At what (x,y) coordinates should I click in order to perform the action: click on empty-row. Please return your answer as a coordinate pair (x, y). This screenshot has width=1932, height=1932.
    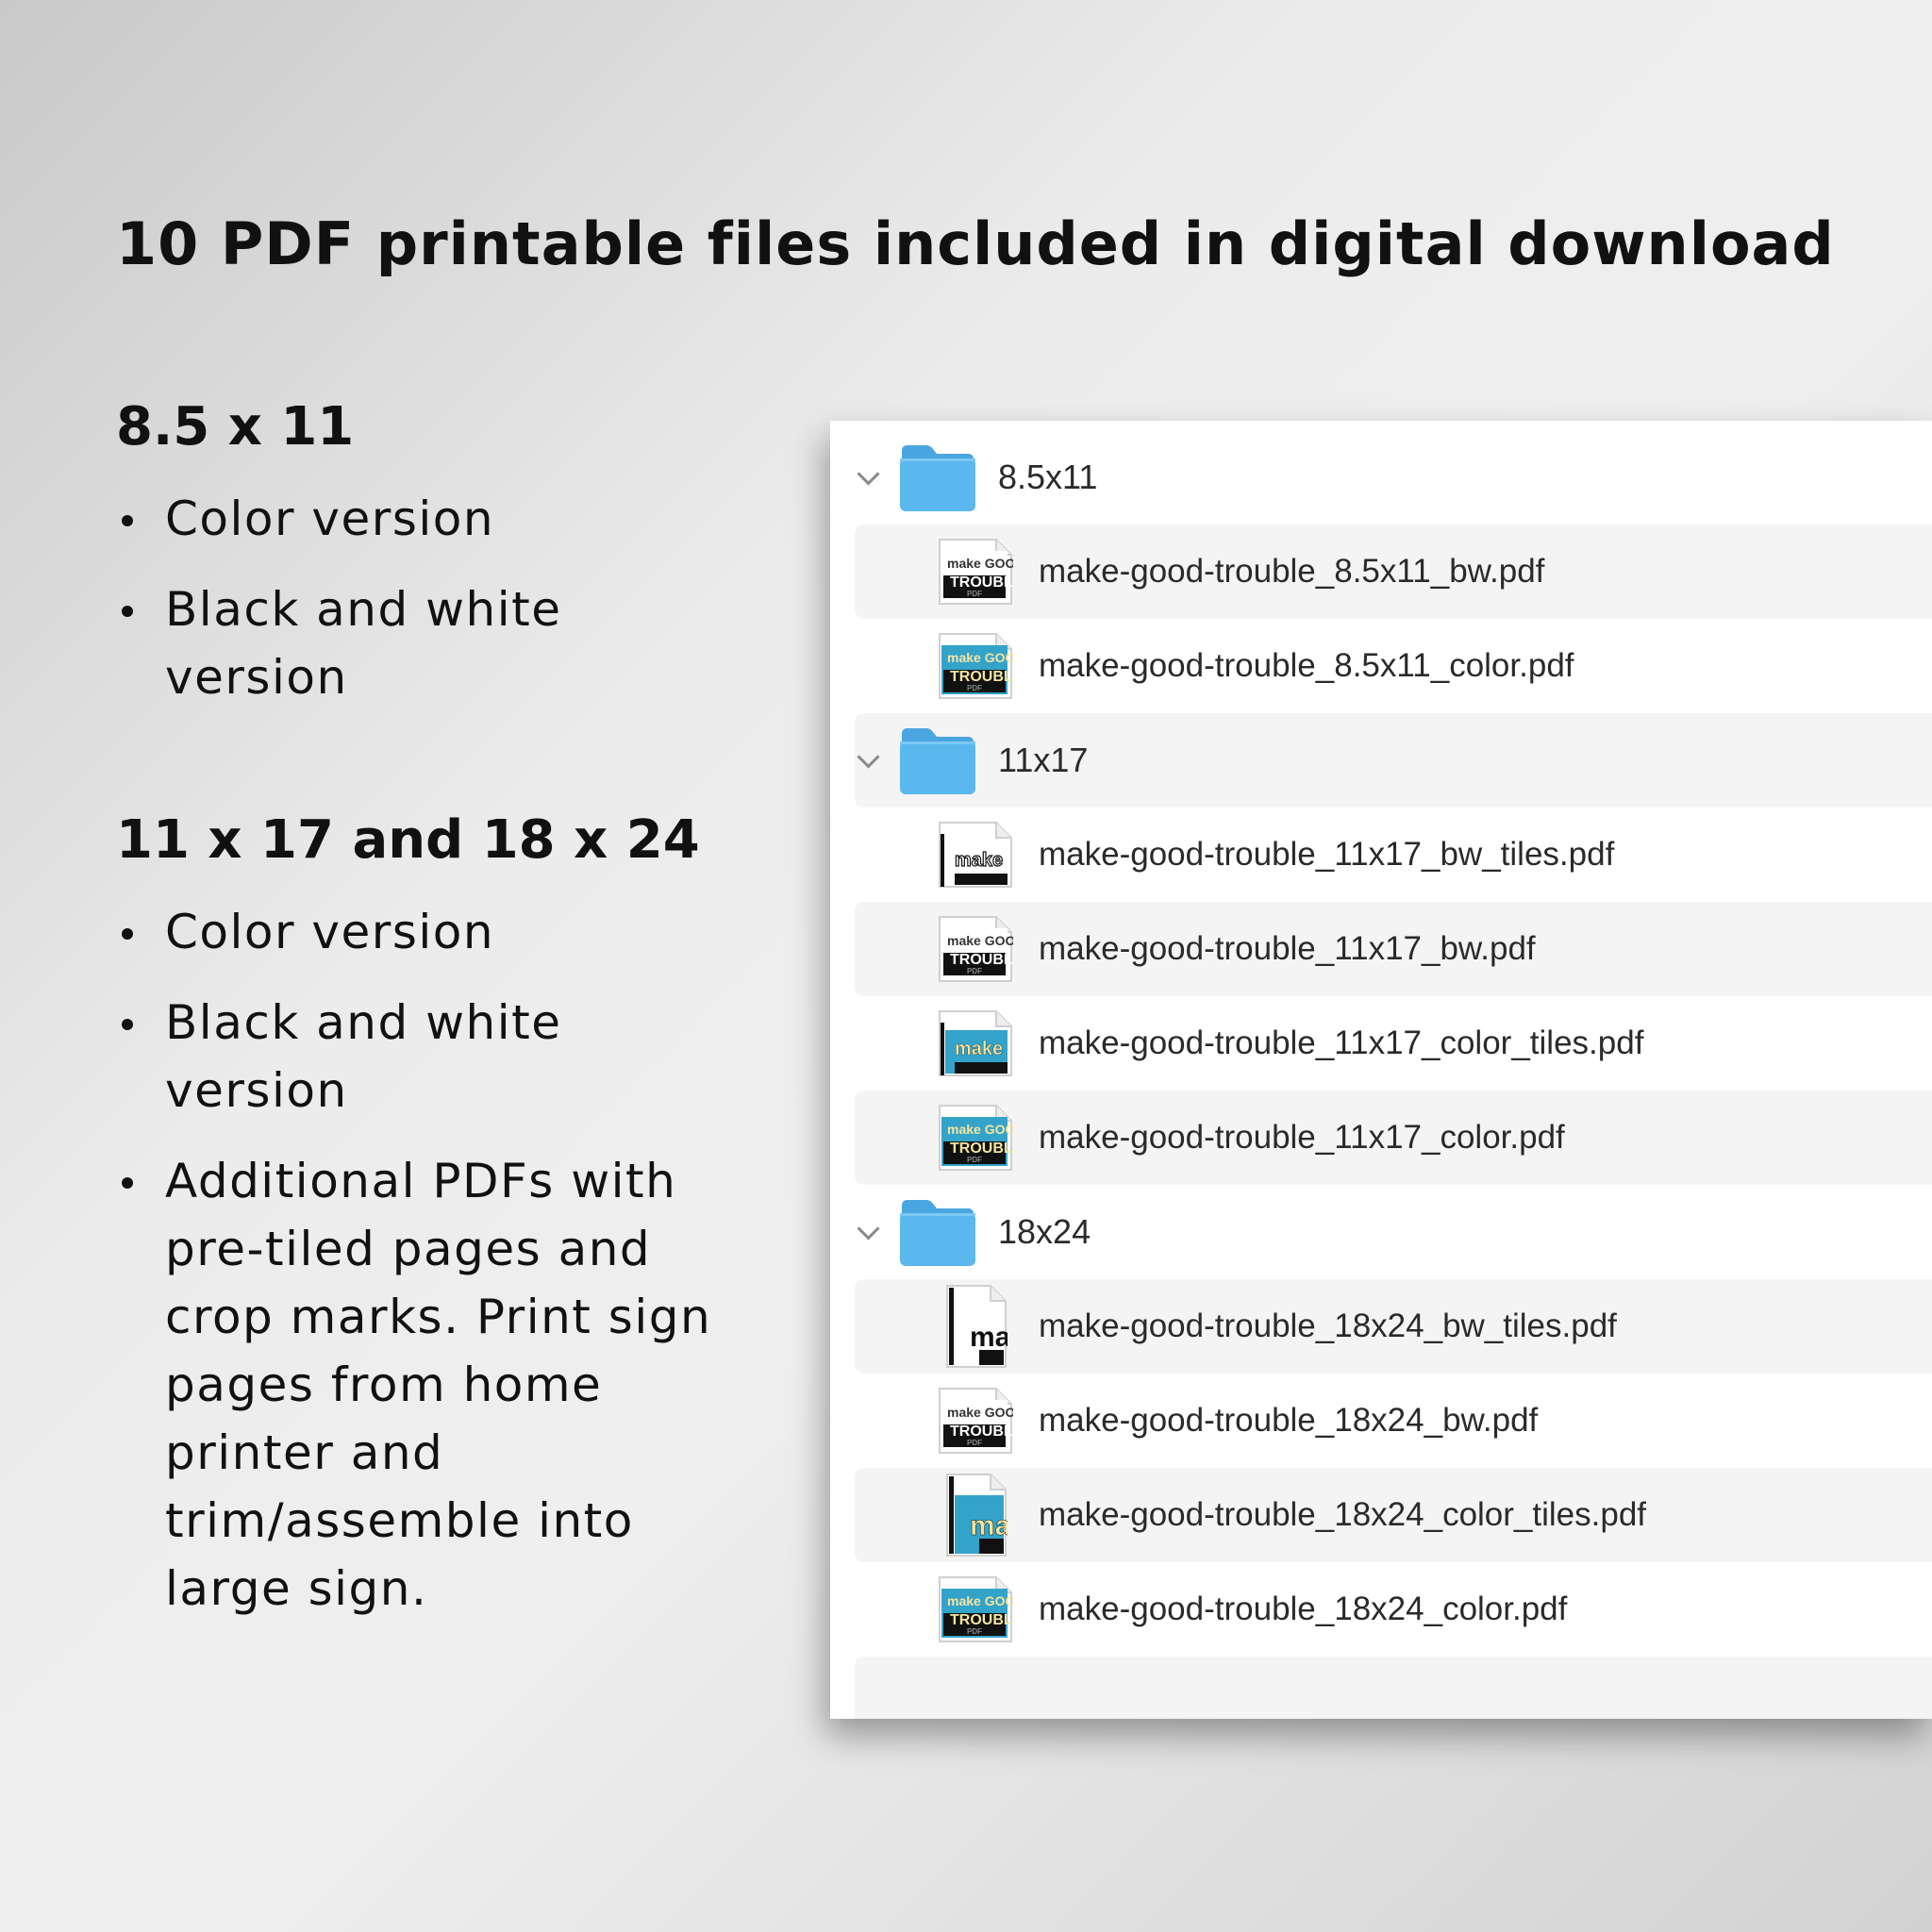
    Looking at the image, I should click on (1381, 1688).